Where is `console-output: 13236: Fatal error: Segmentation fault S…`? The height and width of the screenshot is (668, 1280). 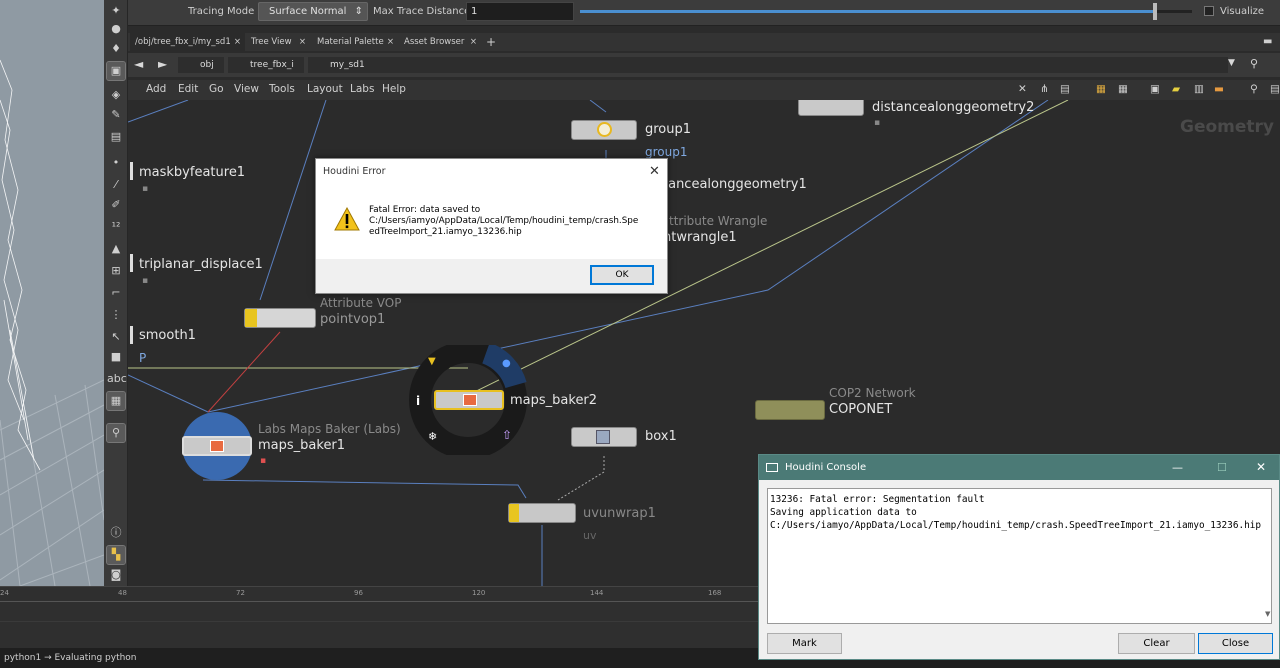 console-output: 13236: Fatal error: Segmentation fault S… is located at coordinates (1019, 556).